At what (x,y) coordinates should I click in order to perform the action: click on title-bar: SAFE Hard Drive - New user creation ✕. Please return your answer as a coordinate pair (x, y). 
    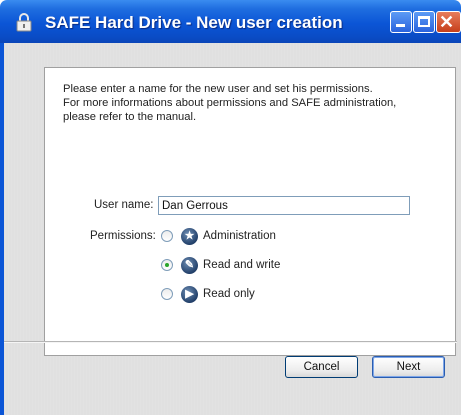
    Looking at the image, I should click on (230, 21).